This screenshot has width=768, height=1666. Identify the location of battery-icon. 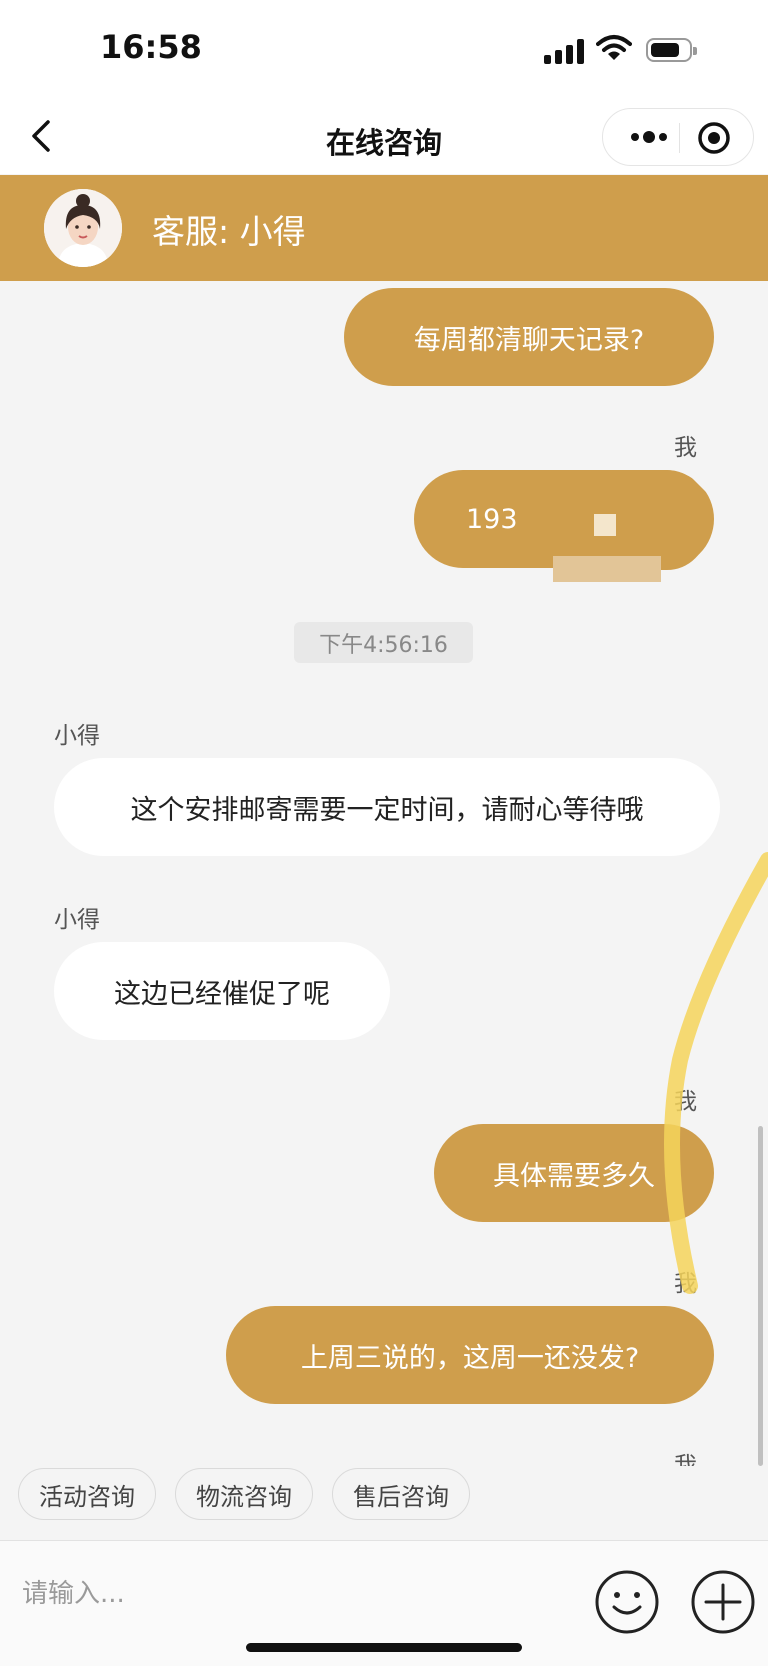
(671, 50).